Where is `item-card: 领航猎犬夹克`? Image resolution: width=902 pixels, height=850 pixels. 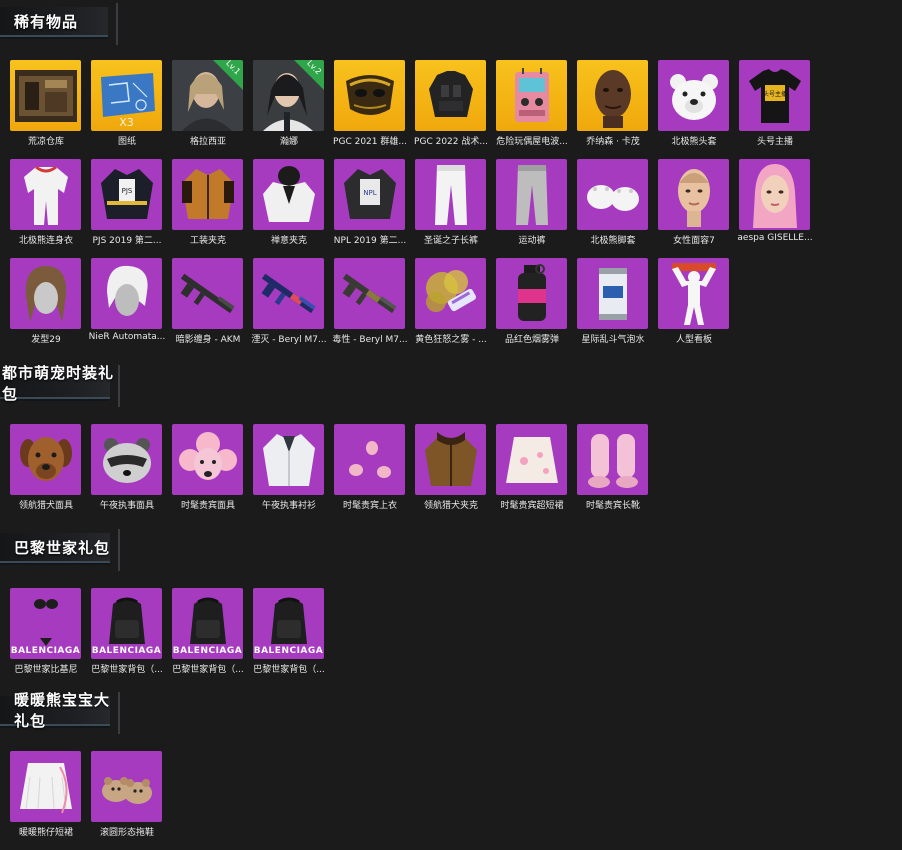
item-card: 领航猎犬夹克 is located at coordinates (455, 467).